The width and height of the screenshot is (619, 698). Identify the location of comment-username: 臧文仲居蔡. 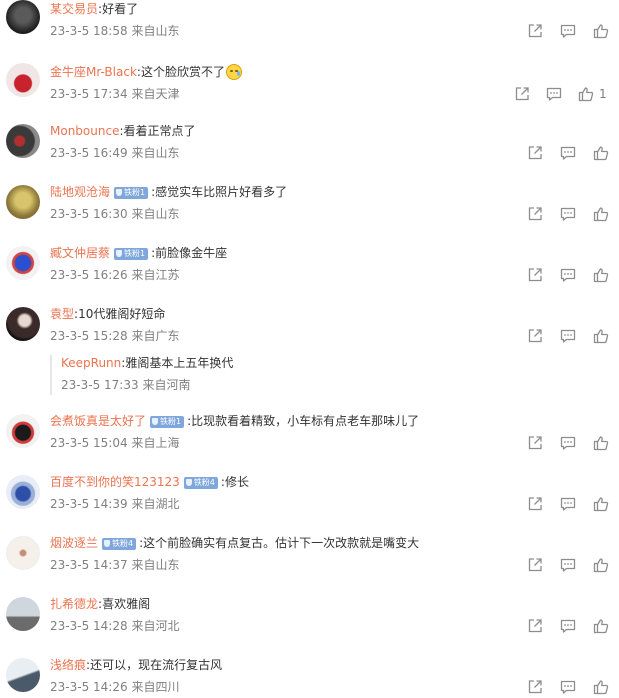
(80, 253).